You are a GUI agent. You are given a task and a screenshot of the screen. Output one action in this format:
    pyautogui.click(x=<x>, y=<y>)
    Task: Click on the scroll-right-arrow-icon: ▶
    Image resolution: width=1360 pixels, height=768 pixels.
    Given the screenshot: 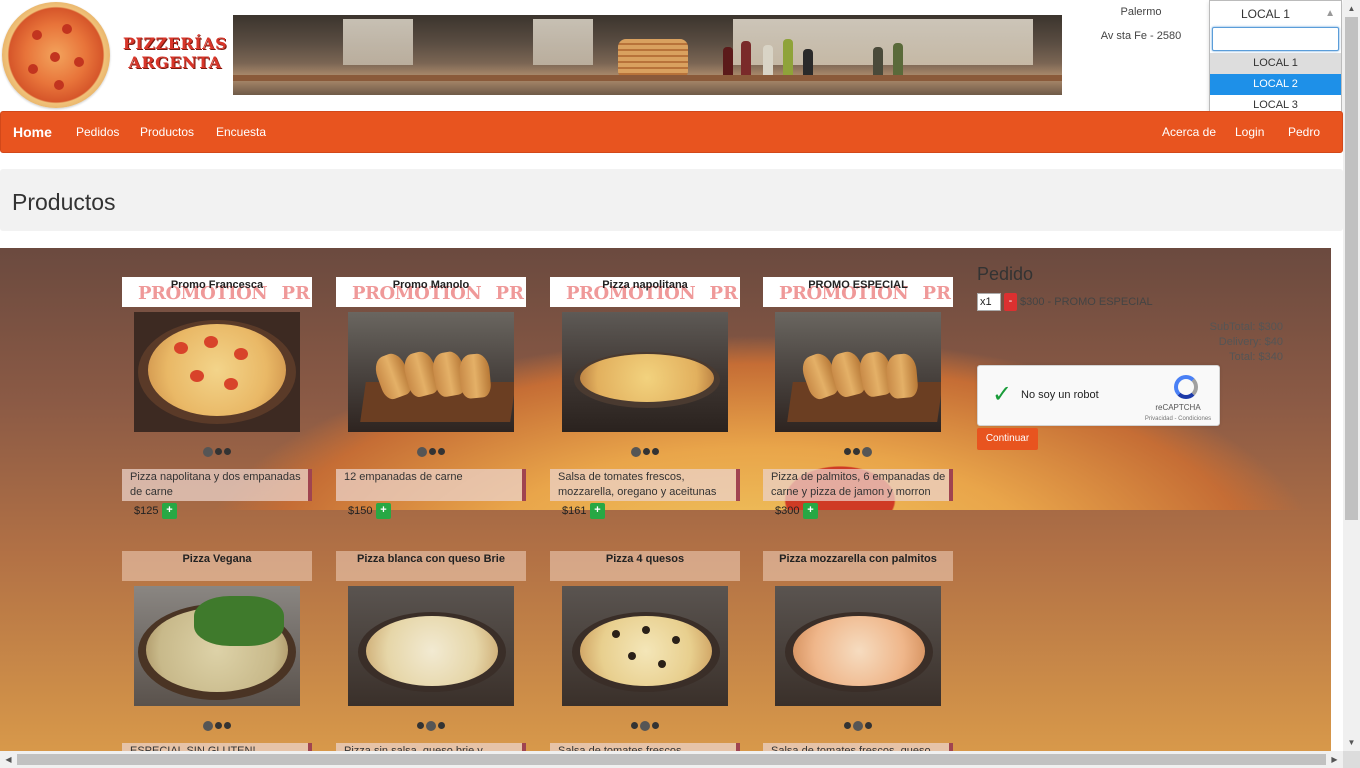 What is the action you would take?
    pyautogui.click(x=1334, y=759)
    